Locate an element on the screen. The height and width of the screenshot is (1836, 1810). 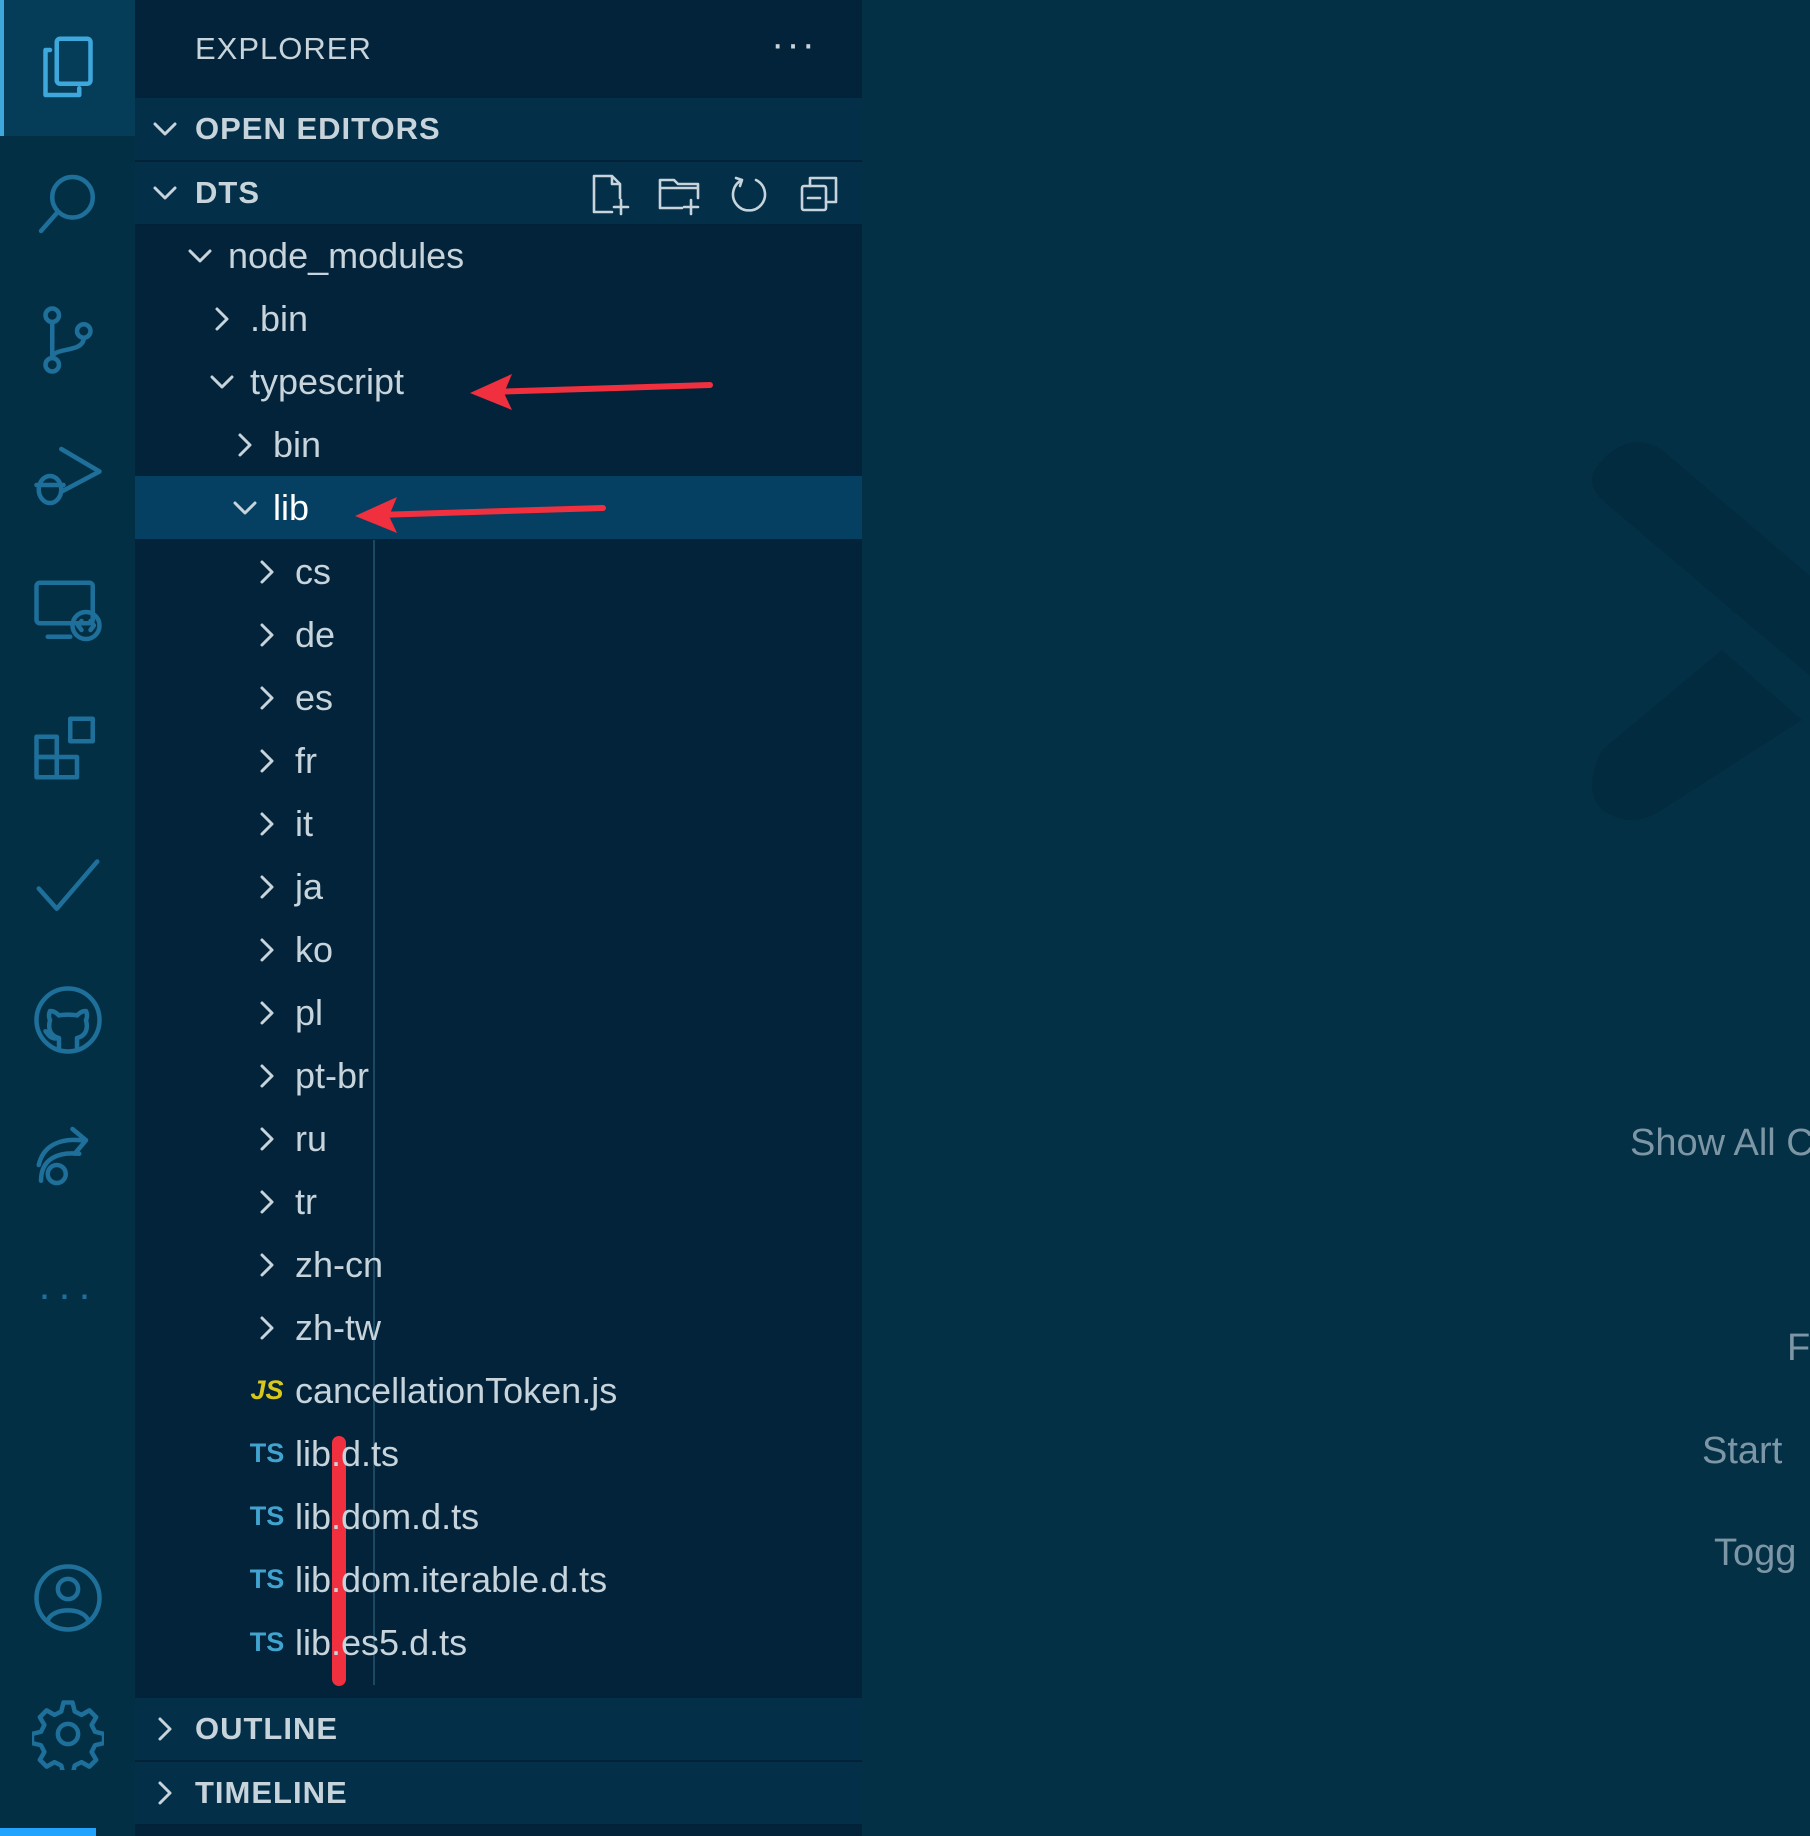
tree-item-label: tr is located at coordinates (306, 1201).